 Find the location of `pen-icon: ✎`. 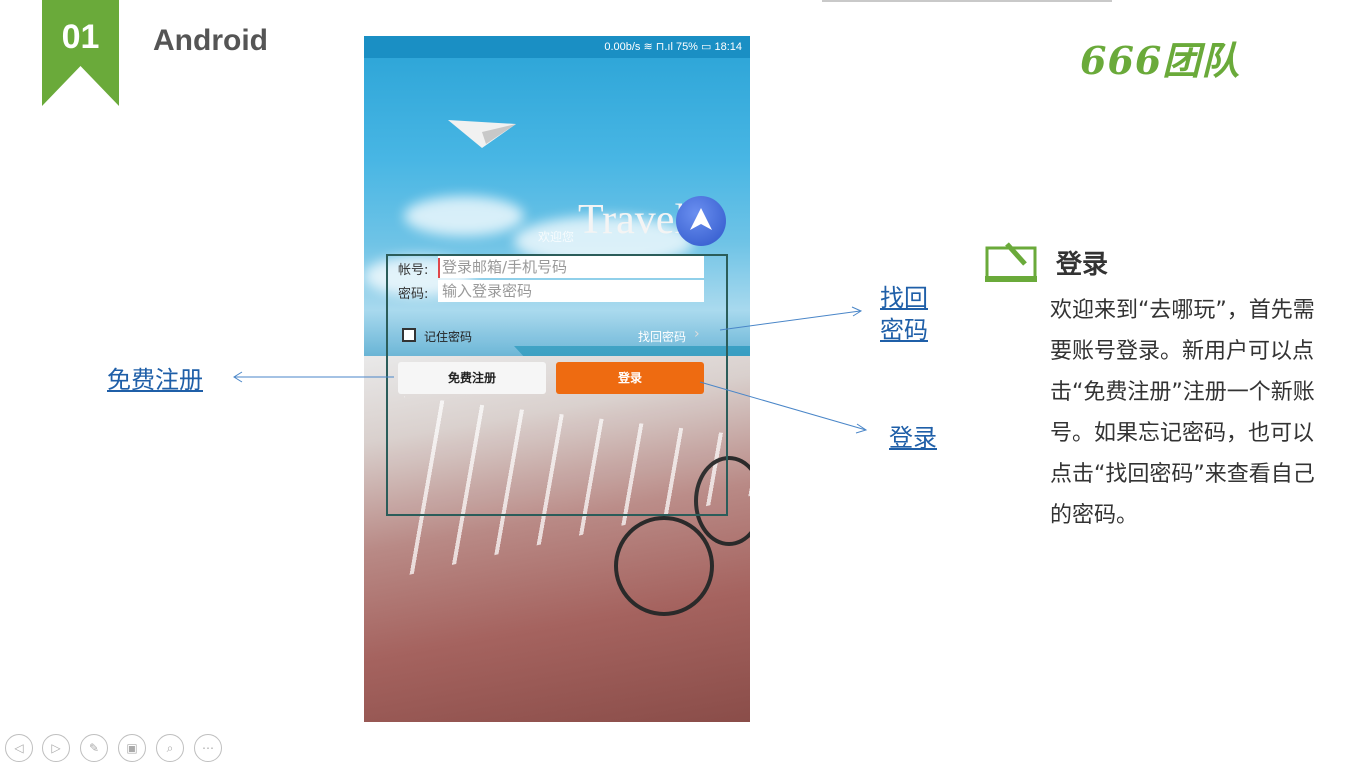

pen-icon: ✎ is located at coordinates (94, 748).